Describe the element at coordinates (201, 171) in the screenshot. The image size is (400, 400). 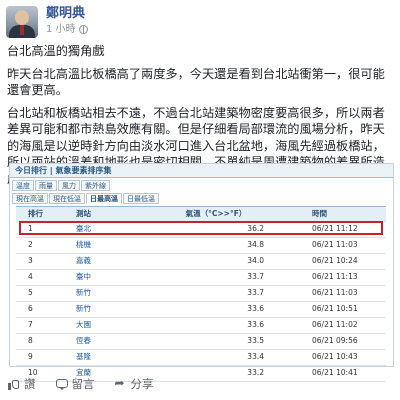
I see `embed-title: 今日排行 | 氣象要素排序集` at that location.